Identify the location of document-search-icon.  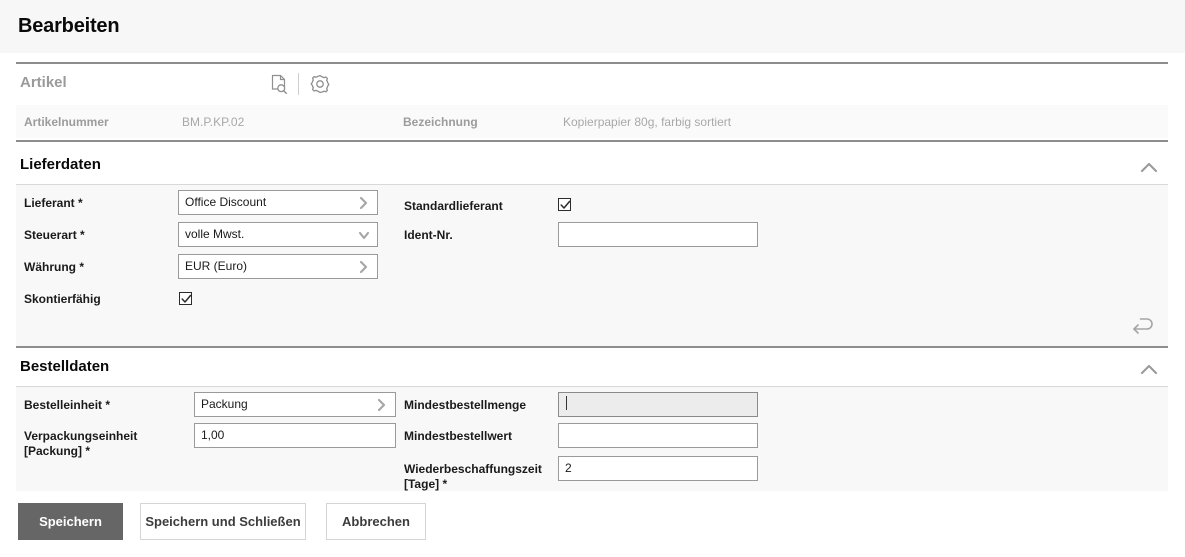
(278, 84).